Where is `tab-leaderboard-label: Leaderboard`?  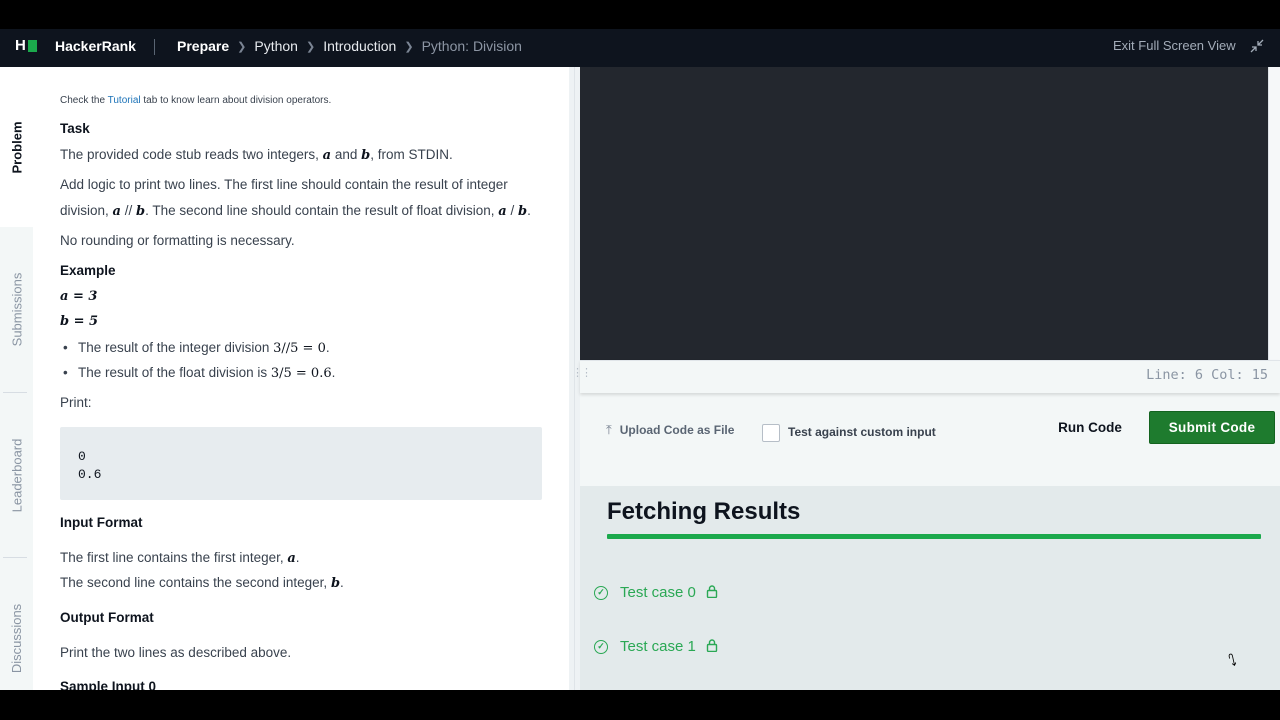 tab-leaderboard-label: Leaderboard is located at coordinates (17, 475).